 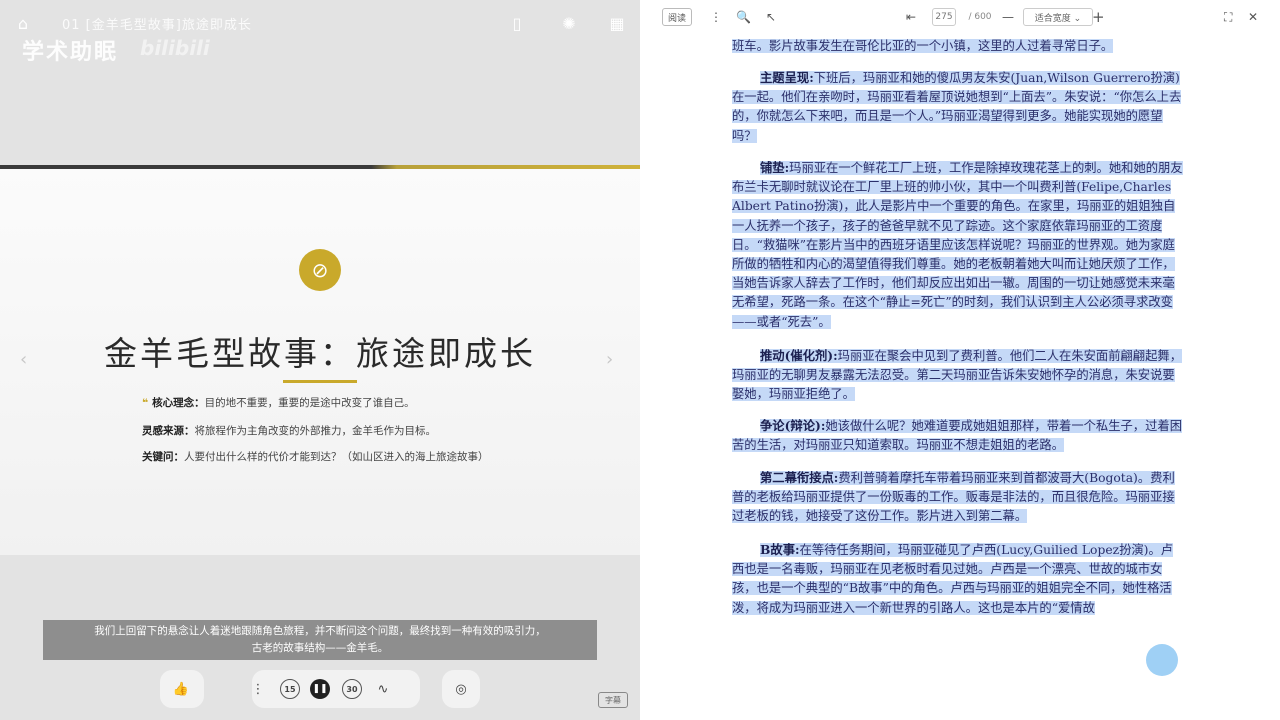 What do you see at coordinates (383, 689) in the screenshot?
I see `waveform-icon: ∿` at bounding box center [383, 689].